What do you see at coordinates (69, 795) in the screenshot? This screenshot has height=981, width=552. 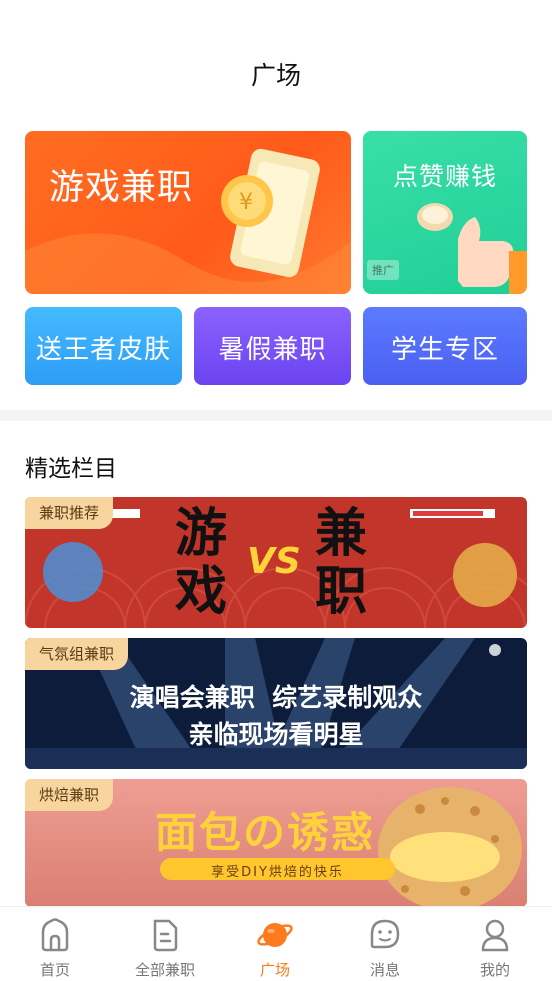 I see `banner-tag: 烘焙兼职` at bounding box center [69, 795].